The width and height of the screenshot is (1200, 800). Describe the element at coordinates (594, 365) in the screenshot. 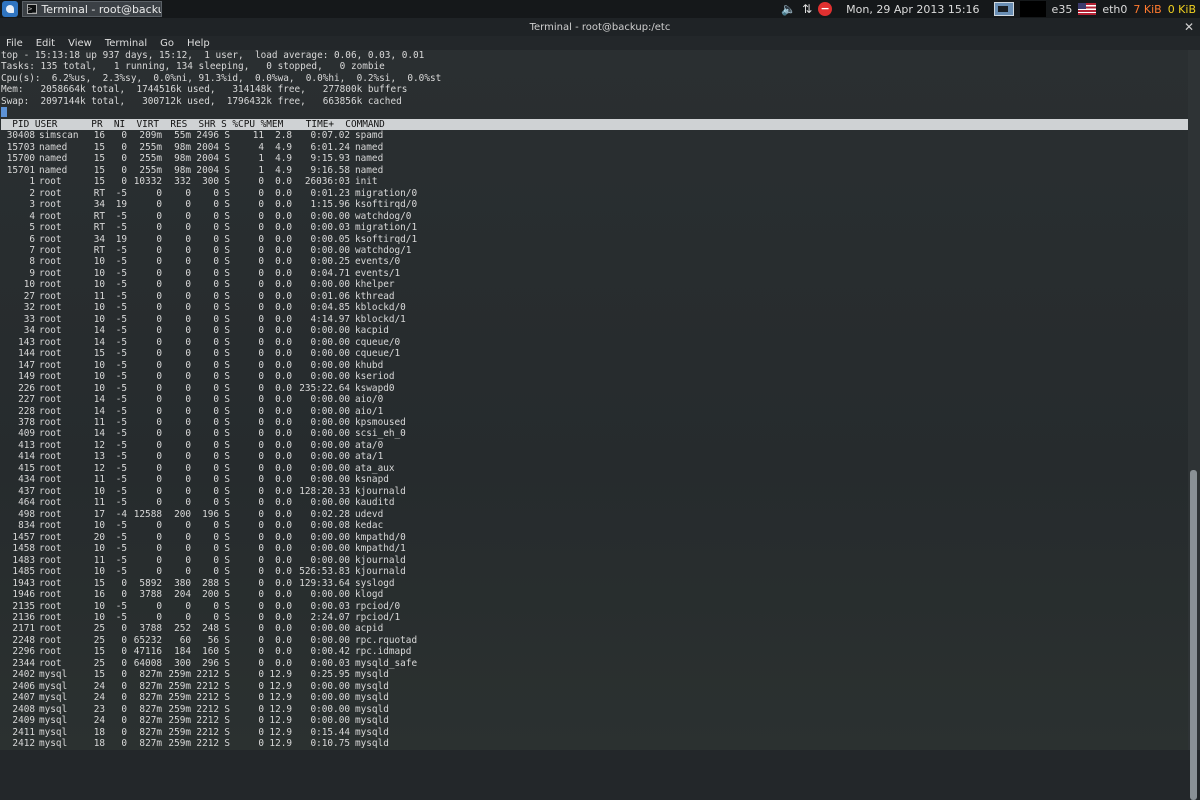

I see `process-row: 147 root 10 -5 0 0 0 S 0 0.0 0:00.00 khubd` at that location.